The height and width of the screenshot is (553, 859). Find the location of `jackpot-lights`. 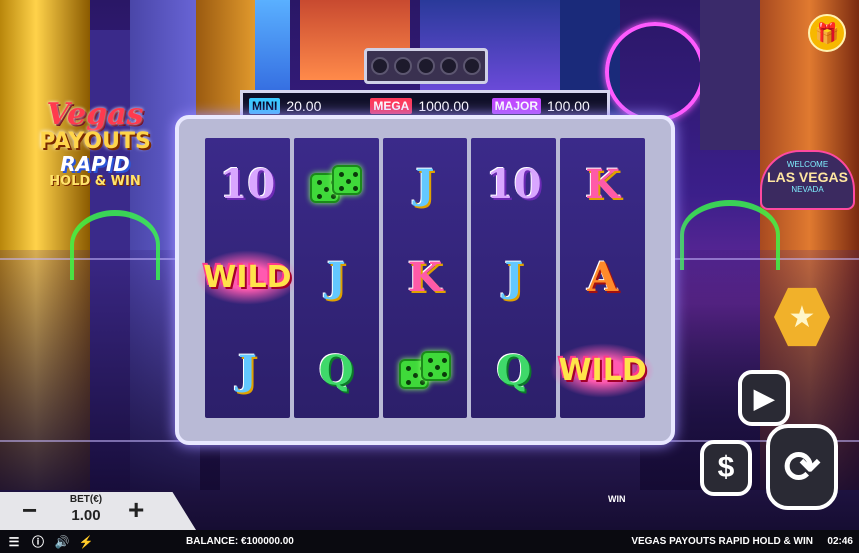

jackpot-lights is located at coordinates (426, 66).